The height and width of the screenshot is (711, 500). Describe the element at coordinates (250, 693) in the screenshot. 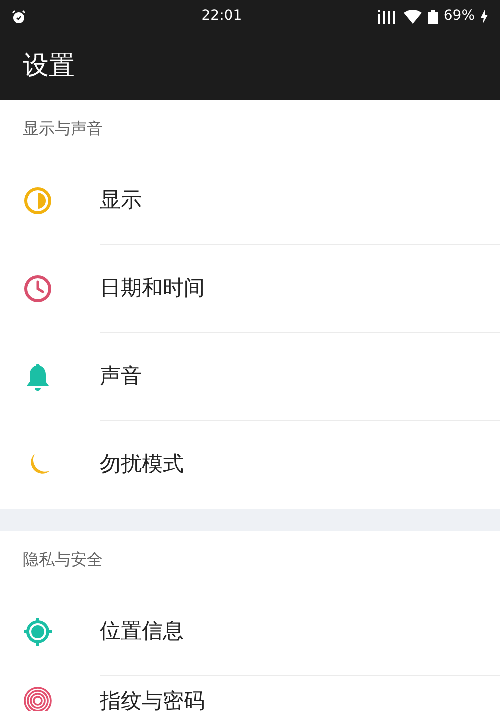

I see `settings-item: 指纹与密码` at that location.